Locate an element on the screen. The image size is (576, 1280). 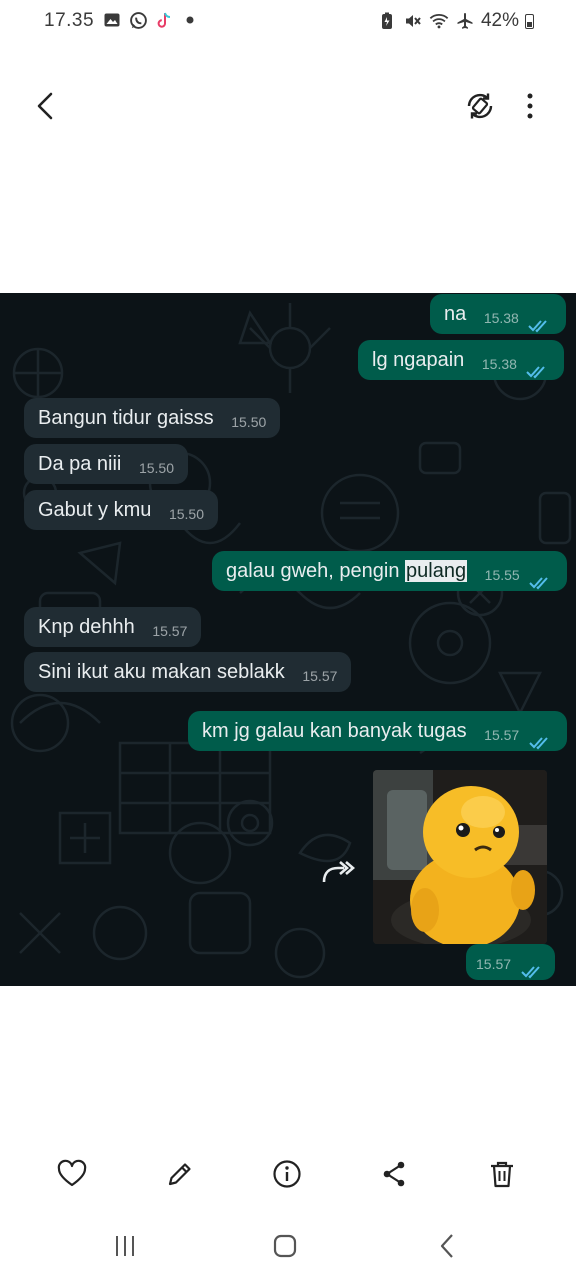
message-text: galau gweh, pengin pulang is located at coordinates (347, 571).